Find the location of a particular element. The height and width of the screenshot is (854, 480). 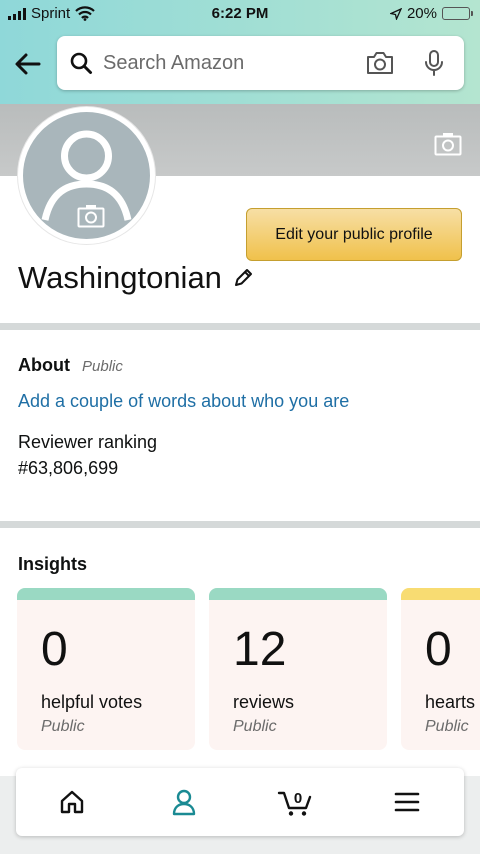

reviewer-ranking-value: #63,806,699 is located at coordinates (68, 468).